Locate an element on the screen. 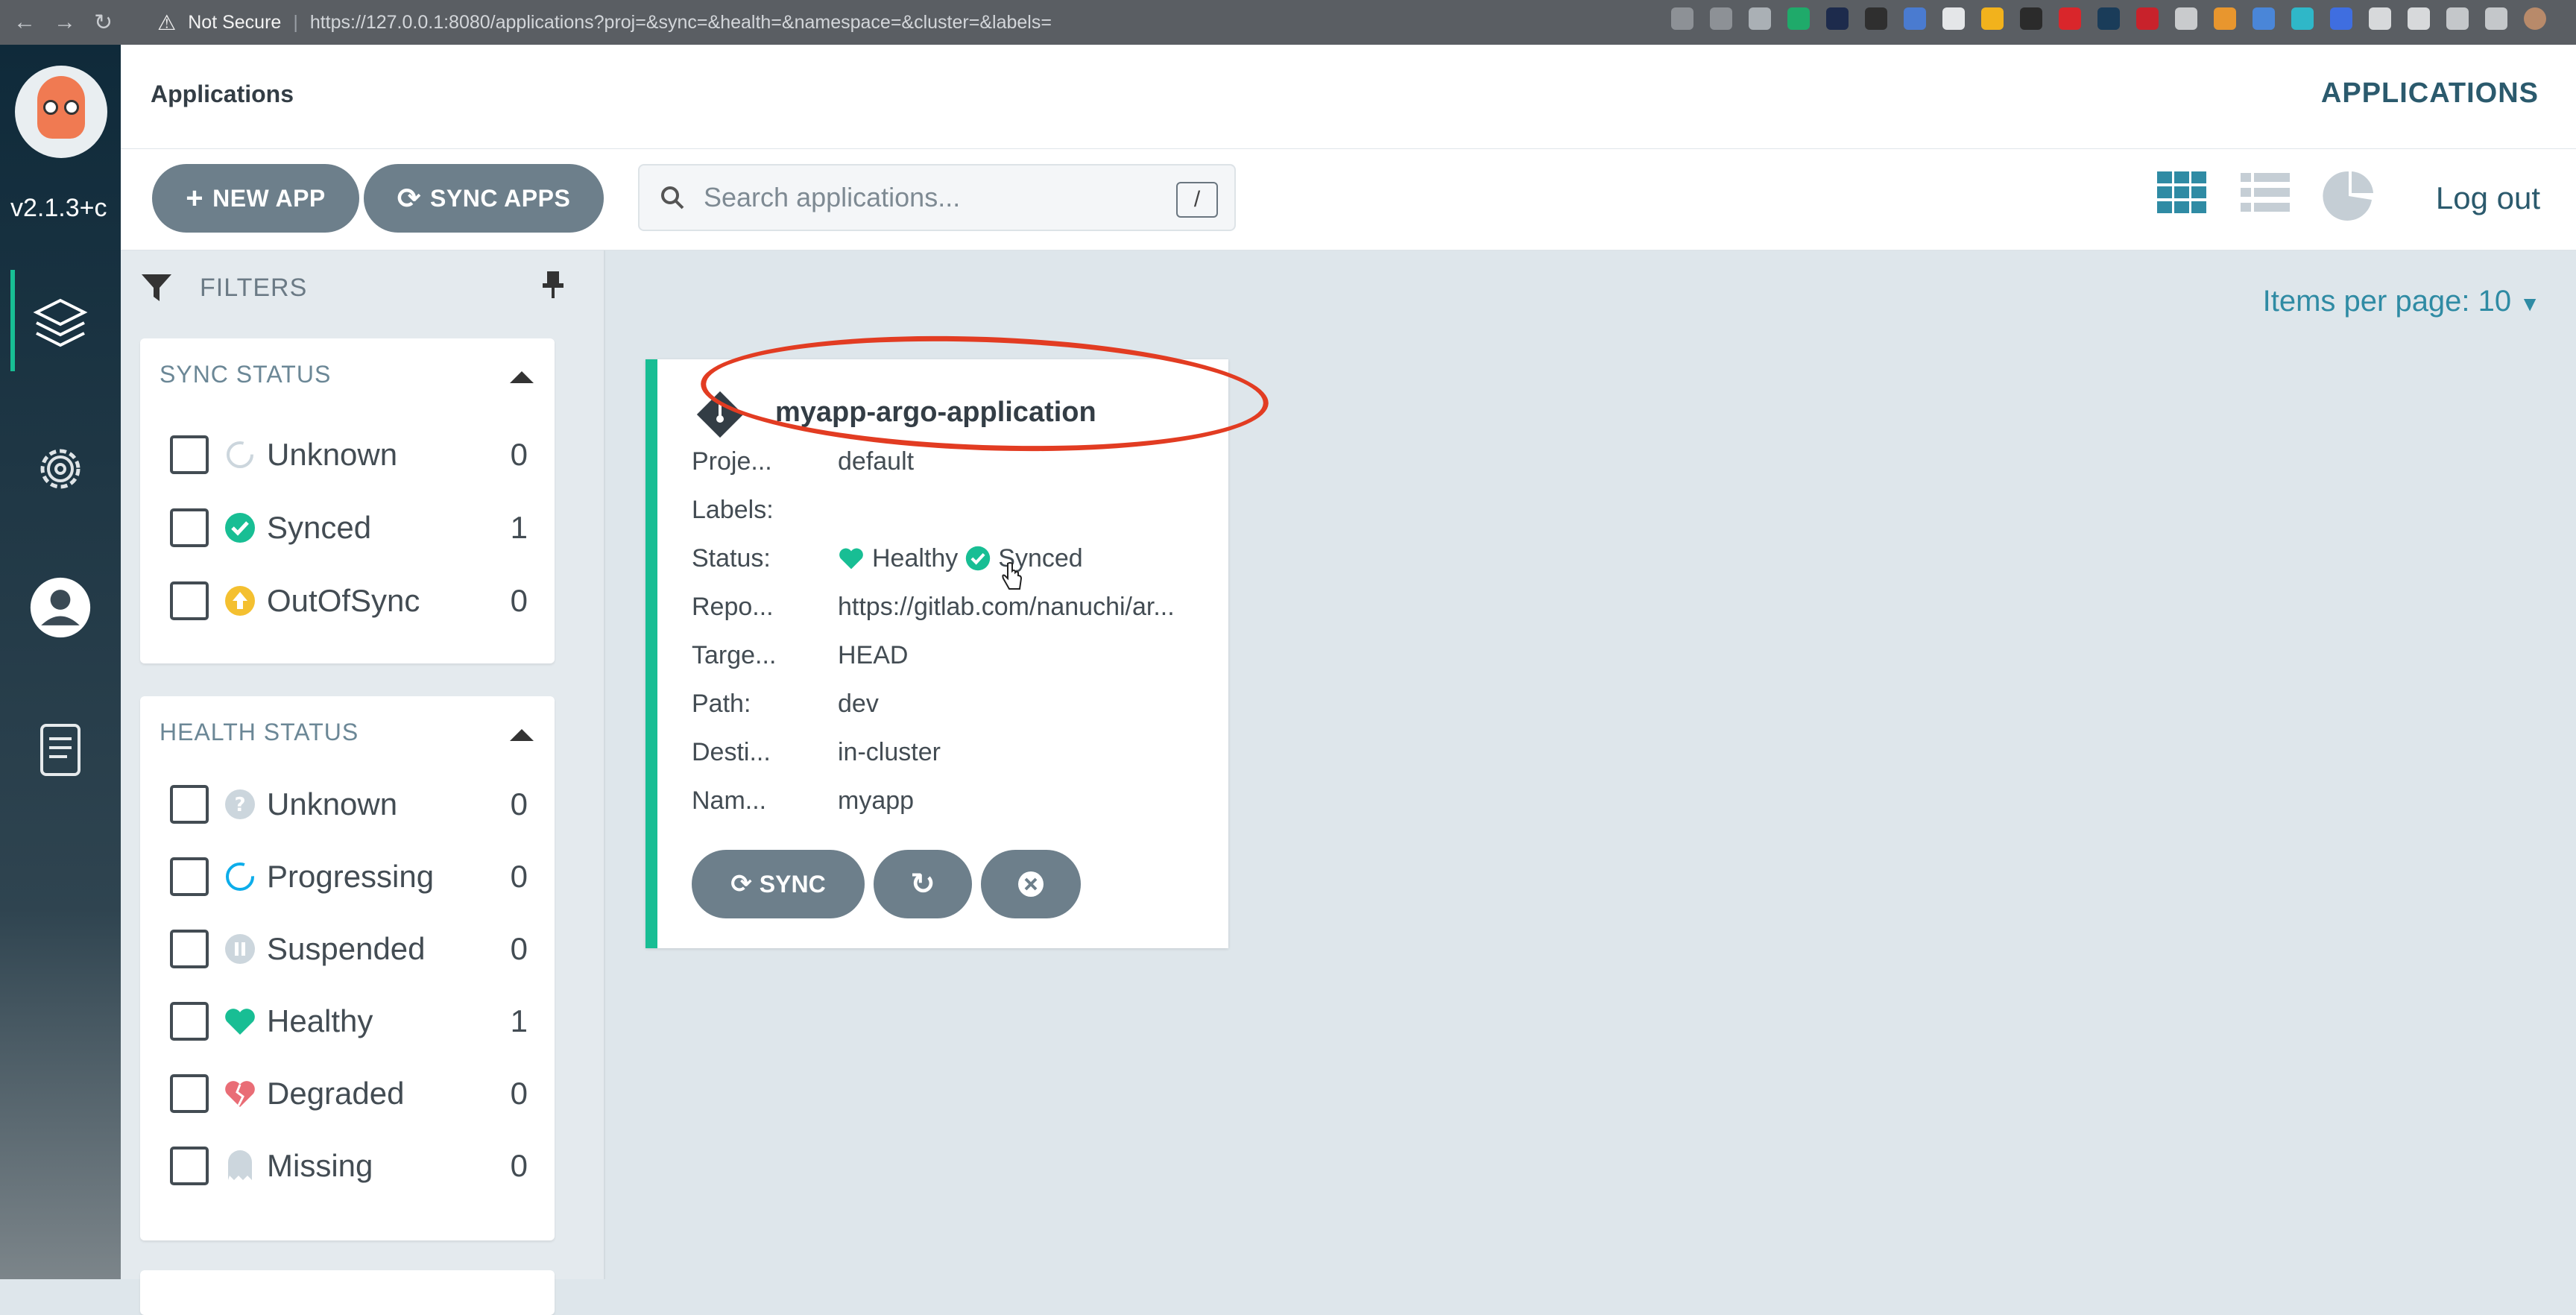 The width and height of the screenshot is (2576, 1315). filter-label: Healthy is located at coordinates (320, 1021).